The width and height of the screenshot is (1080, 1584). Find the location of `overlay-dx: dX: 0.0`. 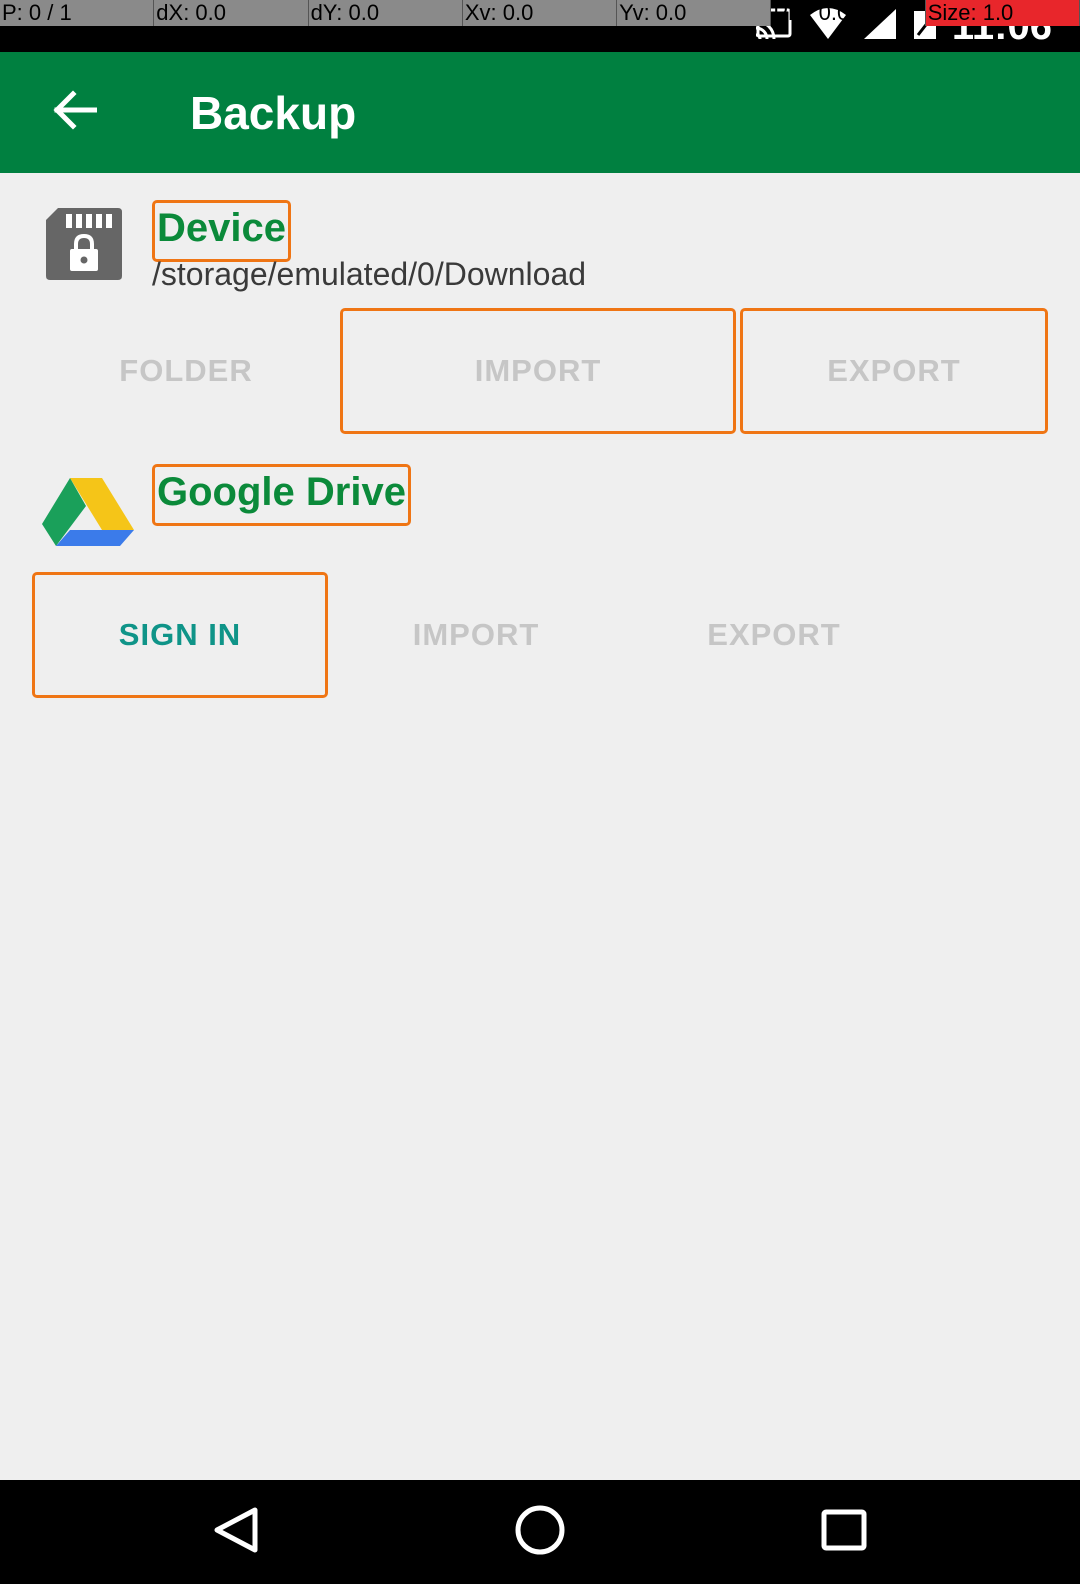

overlay-dx: dX: 0.0 is located at coordinates (231, 13).